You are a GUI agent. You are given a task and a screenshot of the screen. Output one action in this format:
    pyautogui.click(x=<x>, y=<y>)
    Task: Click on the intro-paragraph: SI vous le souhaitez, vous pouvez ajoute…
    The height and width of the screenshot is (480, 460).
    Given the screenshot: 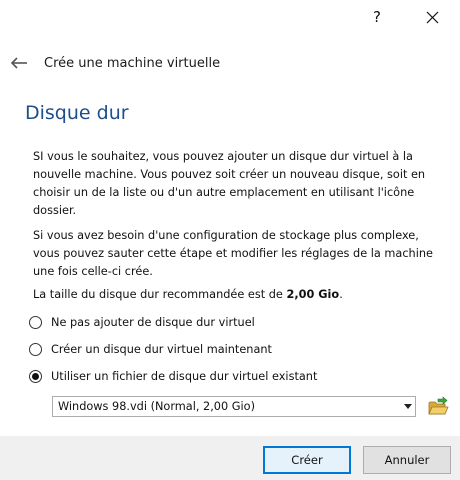 What is the action you would take?
    pyautogui.click(x=229, y=183)
    